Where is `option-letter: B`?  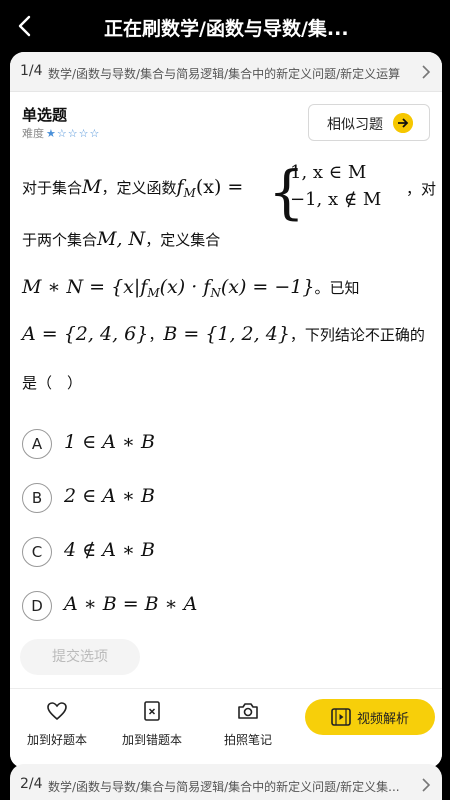 option-letter: B is located at coordinates (37, 498).